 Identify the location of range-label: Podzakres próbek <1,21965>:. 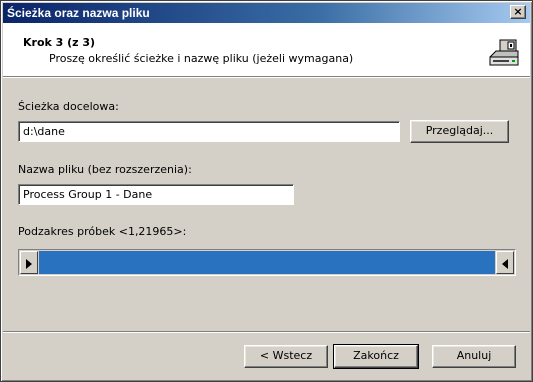
(102, 231).